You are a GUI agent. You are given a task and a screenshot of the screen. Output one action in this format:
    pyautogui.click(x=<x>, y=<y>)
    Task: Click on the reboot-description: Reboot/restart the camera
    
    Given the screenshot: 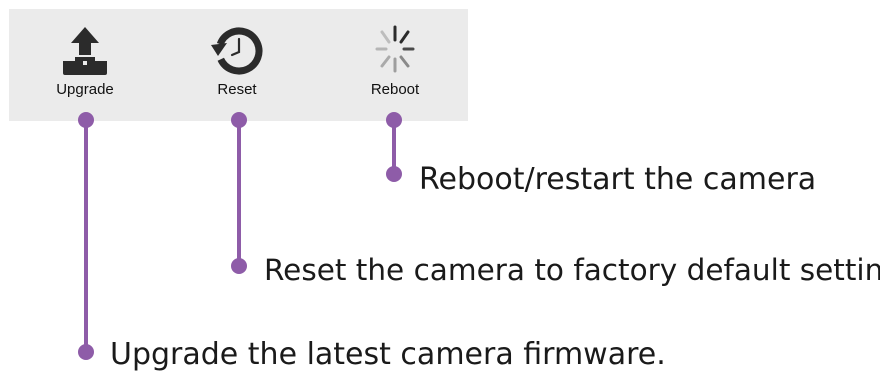 What is the action you would take?
    pyautogui.click(x=618, y=179)
    